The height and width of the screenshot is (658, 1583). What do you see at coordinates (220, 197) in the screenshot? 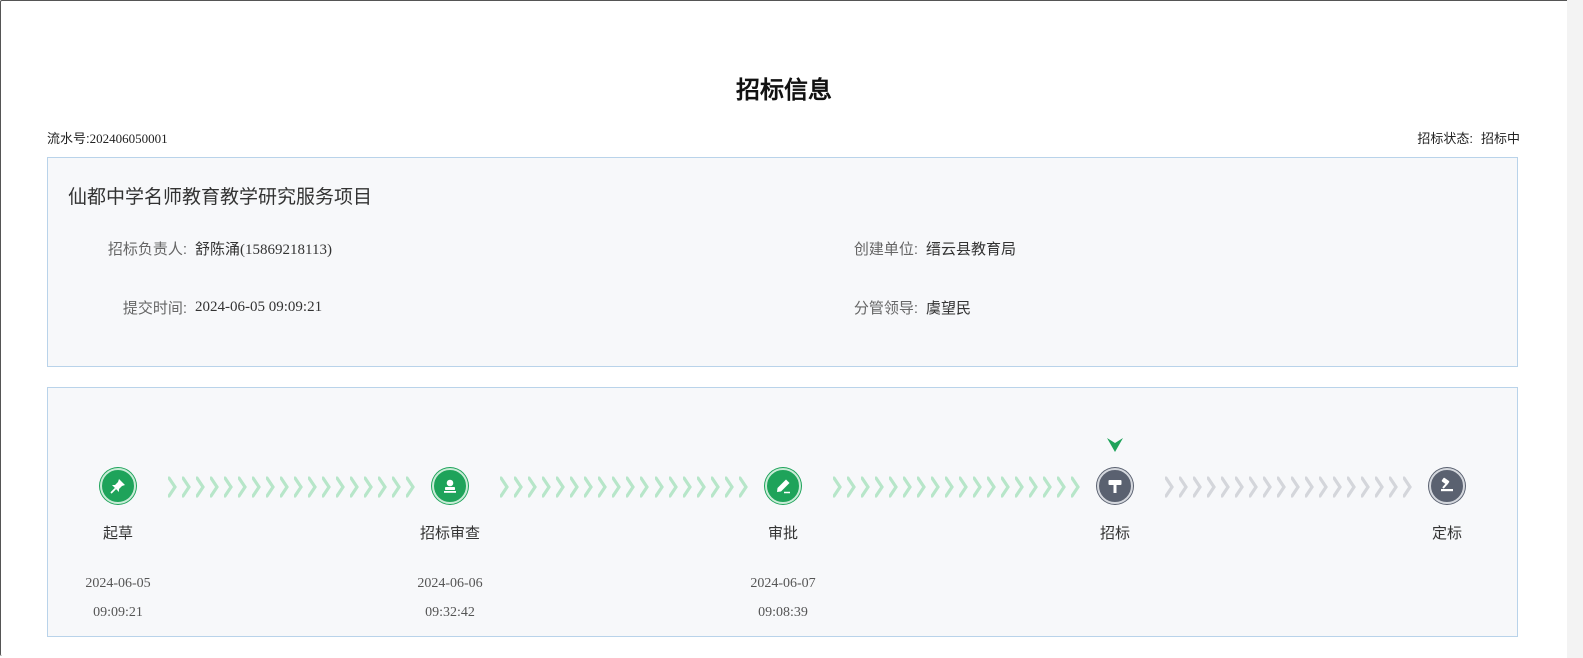
I see `project-name: 仙都中学名师教育教学研究服务项目` at bounding box center [220, 197].